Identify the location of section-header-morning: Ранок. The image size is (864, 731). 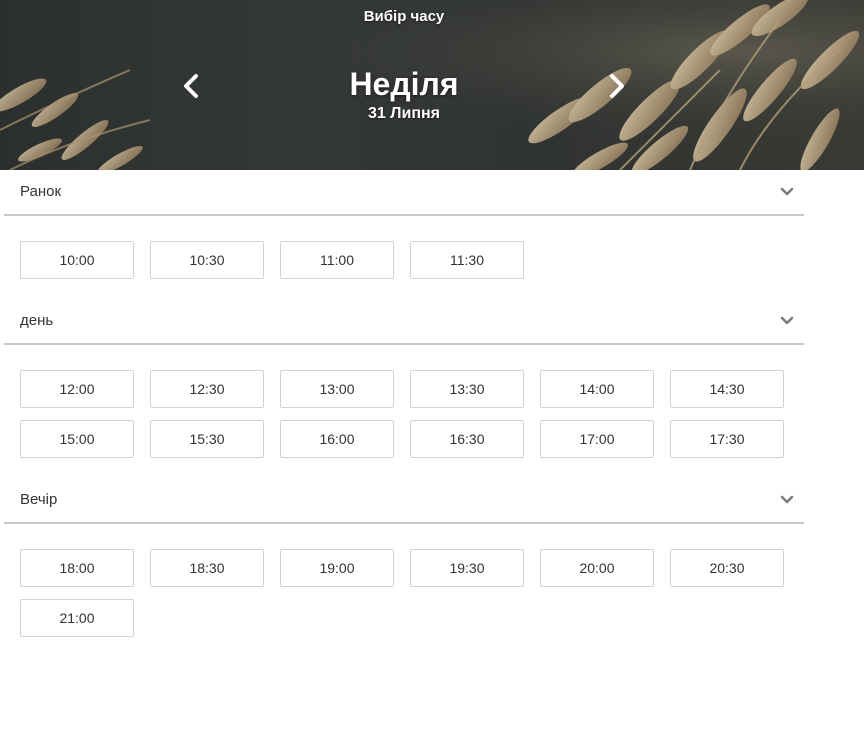
(404, 193).